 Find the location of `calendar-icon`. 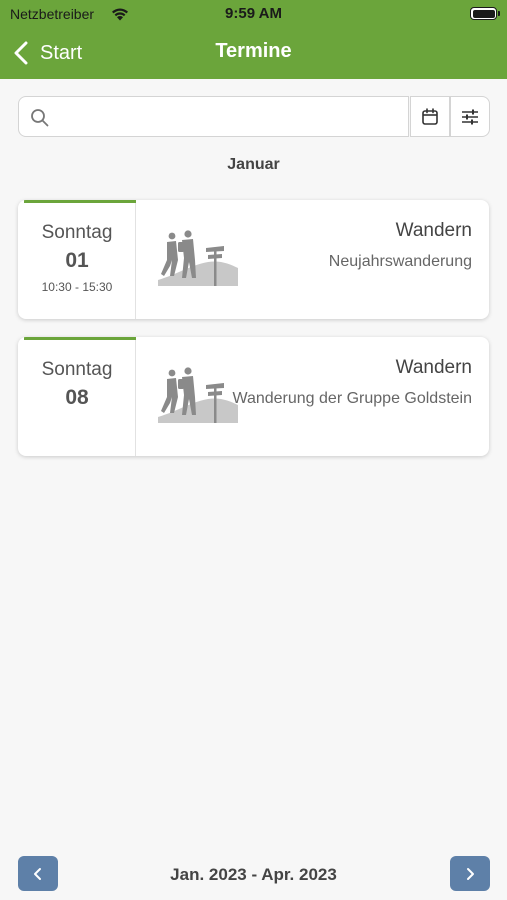

calendar-icon is located at coordinates (430, 116).